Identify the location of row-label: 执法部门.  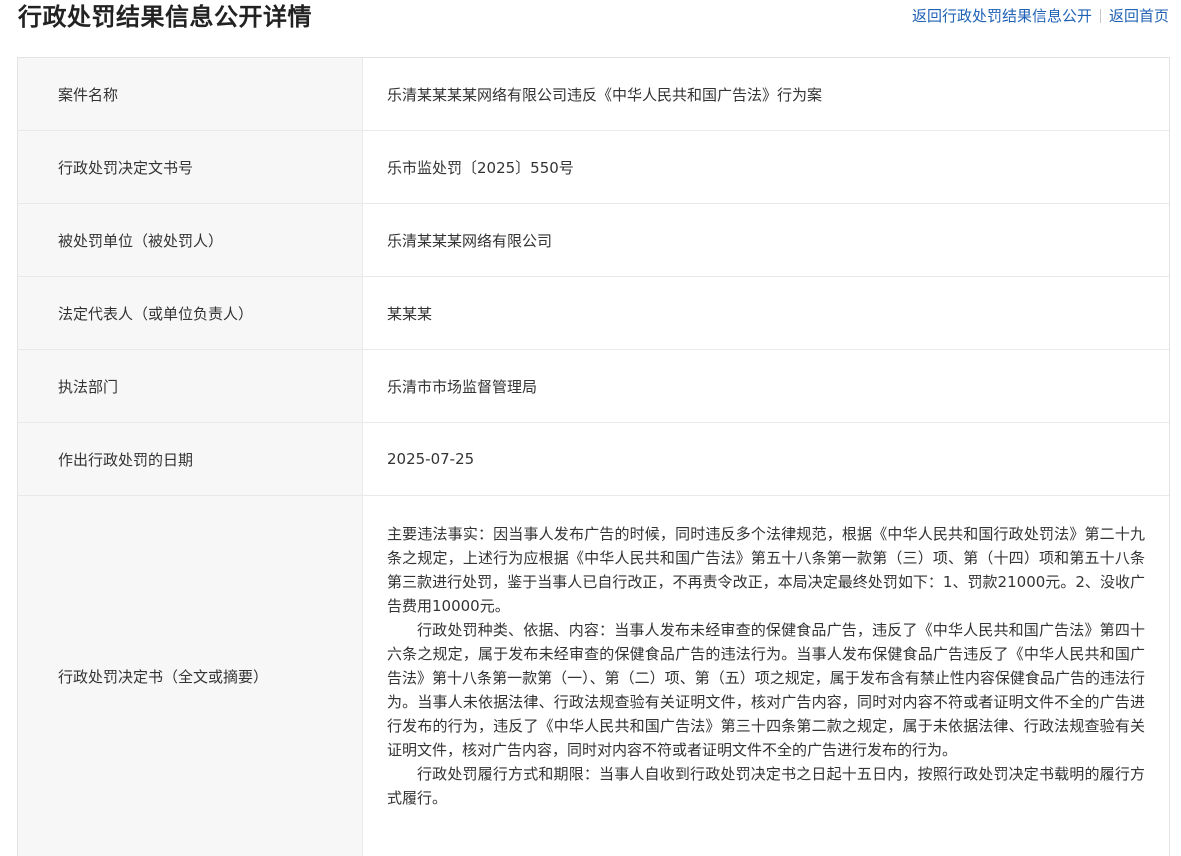
(190, 386).